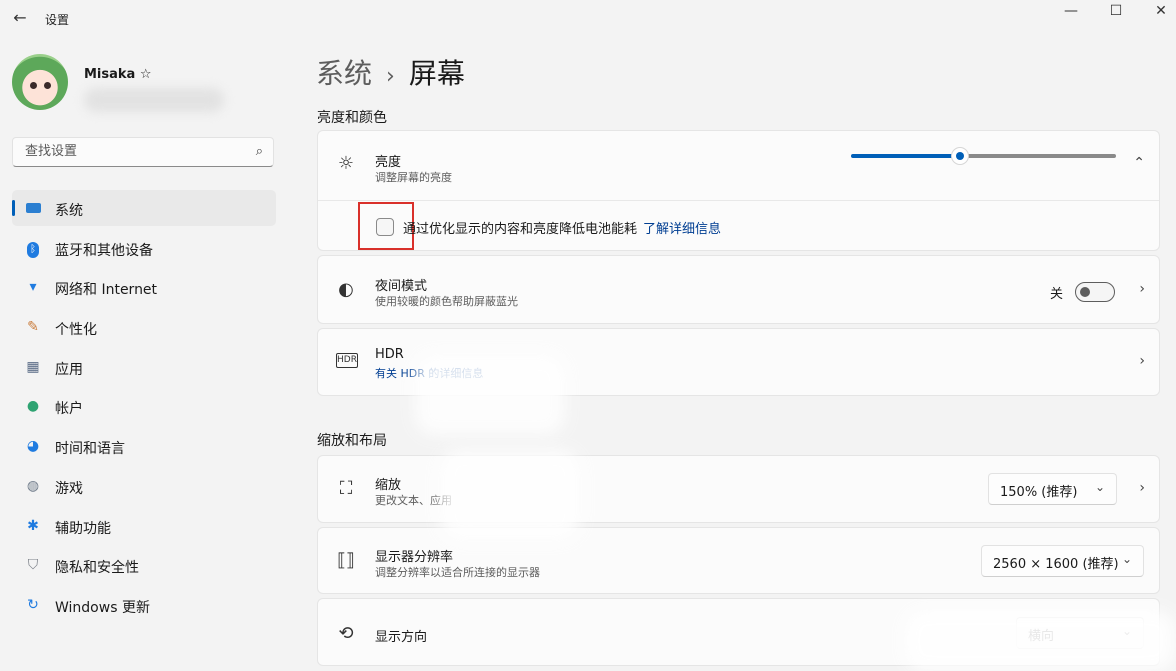 This screenshot has height=671, width=1176. What do you see at coordinates (346, 289) in the screenshot?
I see `night-light-icon: ◐` at bounding box center [346, 289].